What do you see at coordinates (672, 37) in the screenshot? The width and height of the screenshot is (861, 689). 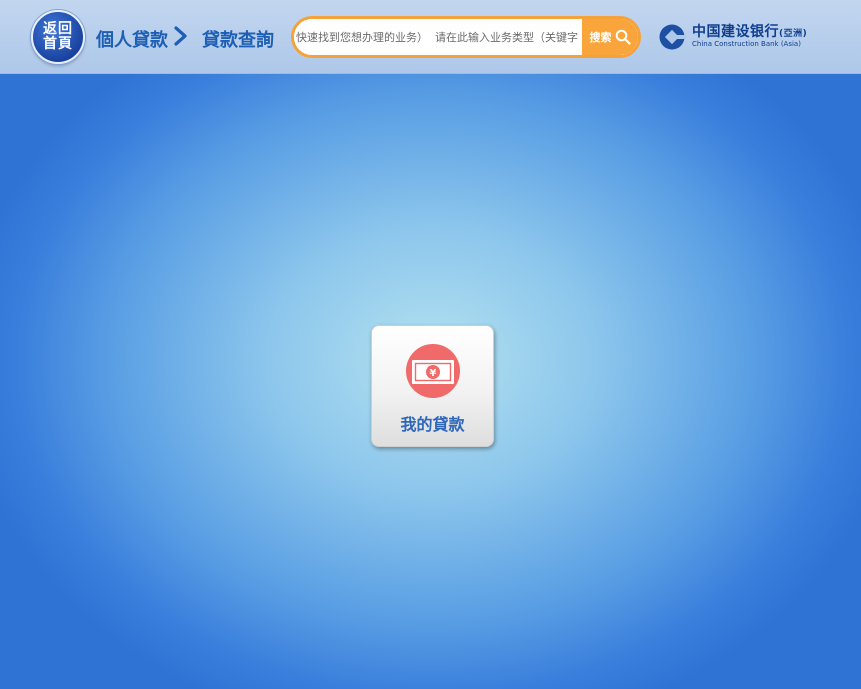 I see `ccb-logo-icon` at bounding box center [672, 37].